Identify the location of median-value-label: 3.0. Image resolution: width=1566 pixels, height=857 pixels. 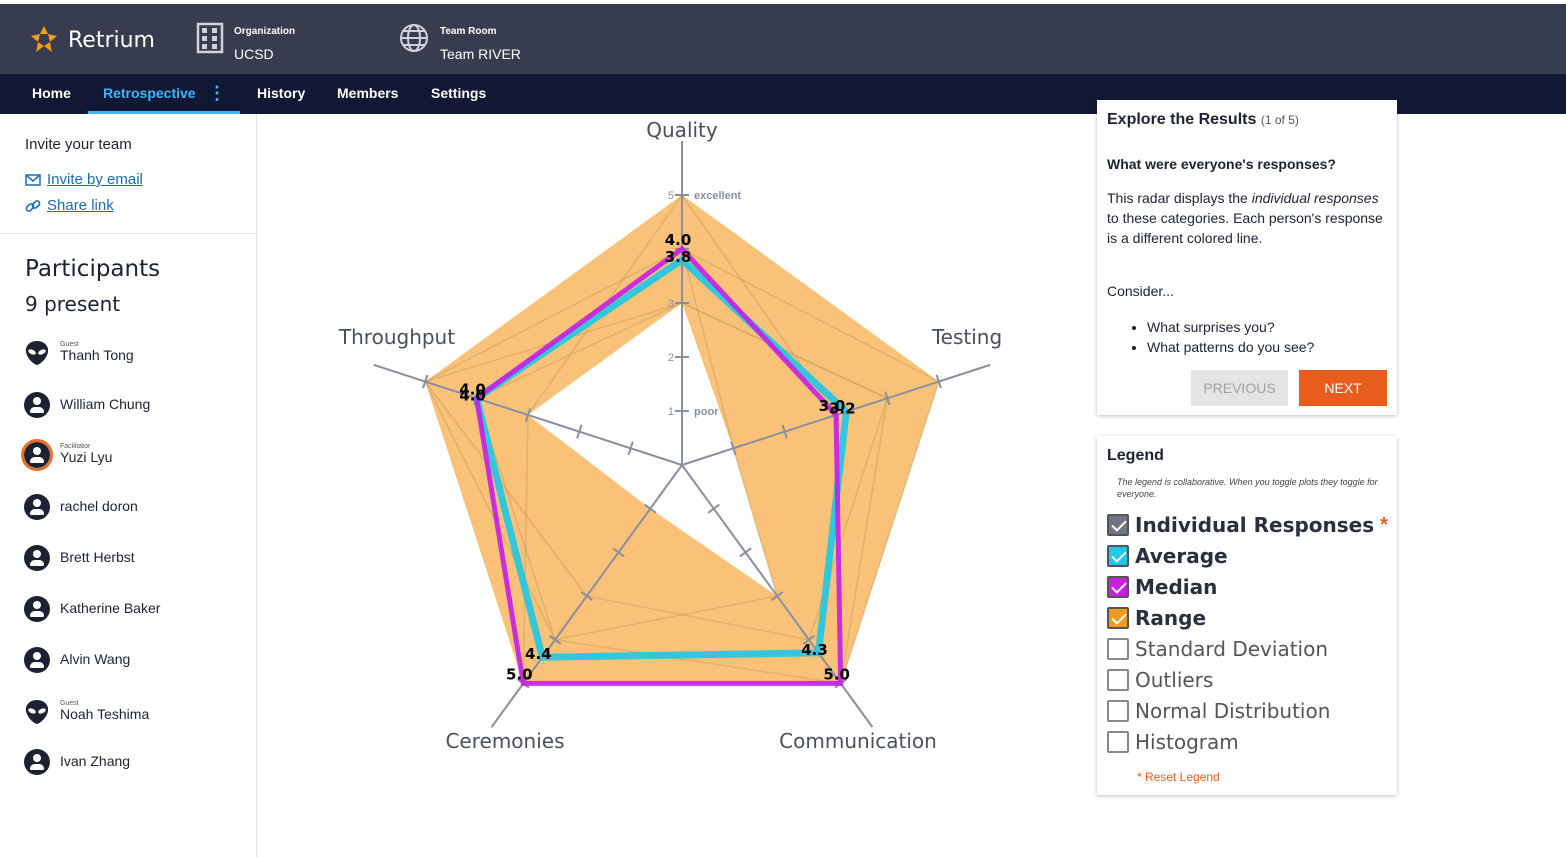
(832, 406).